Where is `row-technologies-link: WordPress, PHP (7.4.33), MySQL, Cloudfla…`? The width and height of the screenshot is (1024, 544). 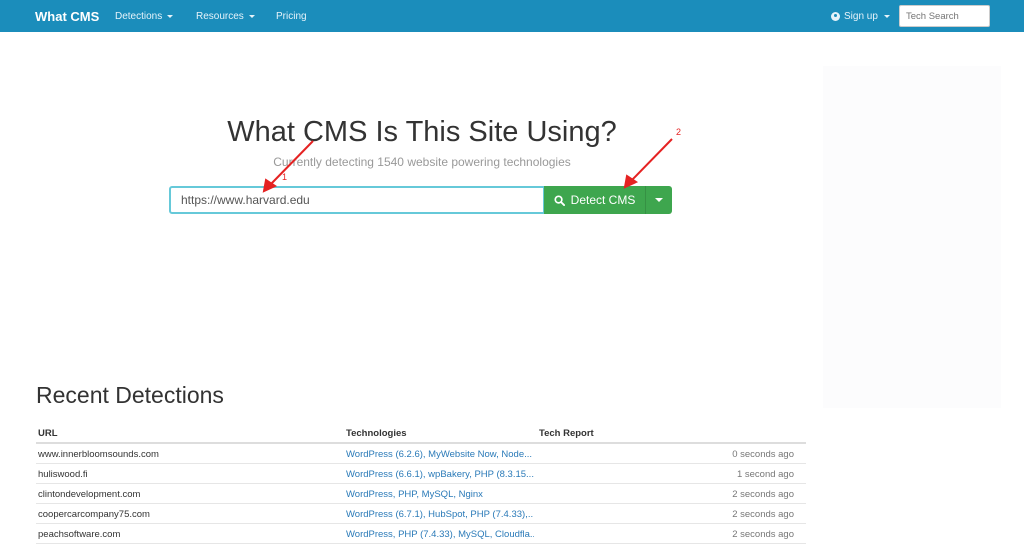
row-technologies-link: WordPress, PHP (7.4.33), MySQL, Cloudfla… is located at coordinates (440, 534).